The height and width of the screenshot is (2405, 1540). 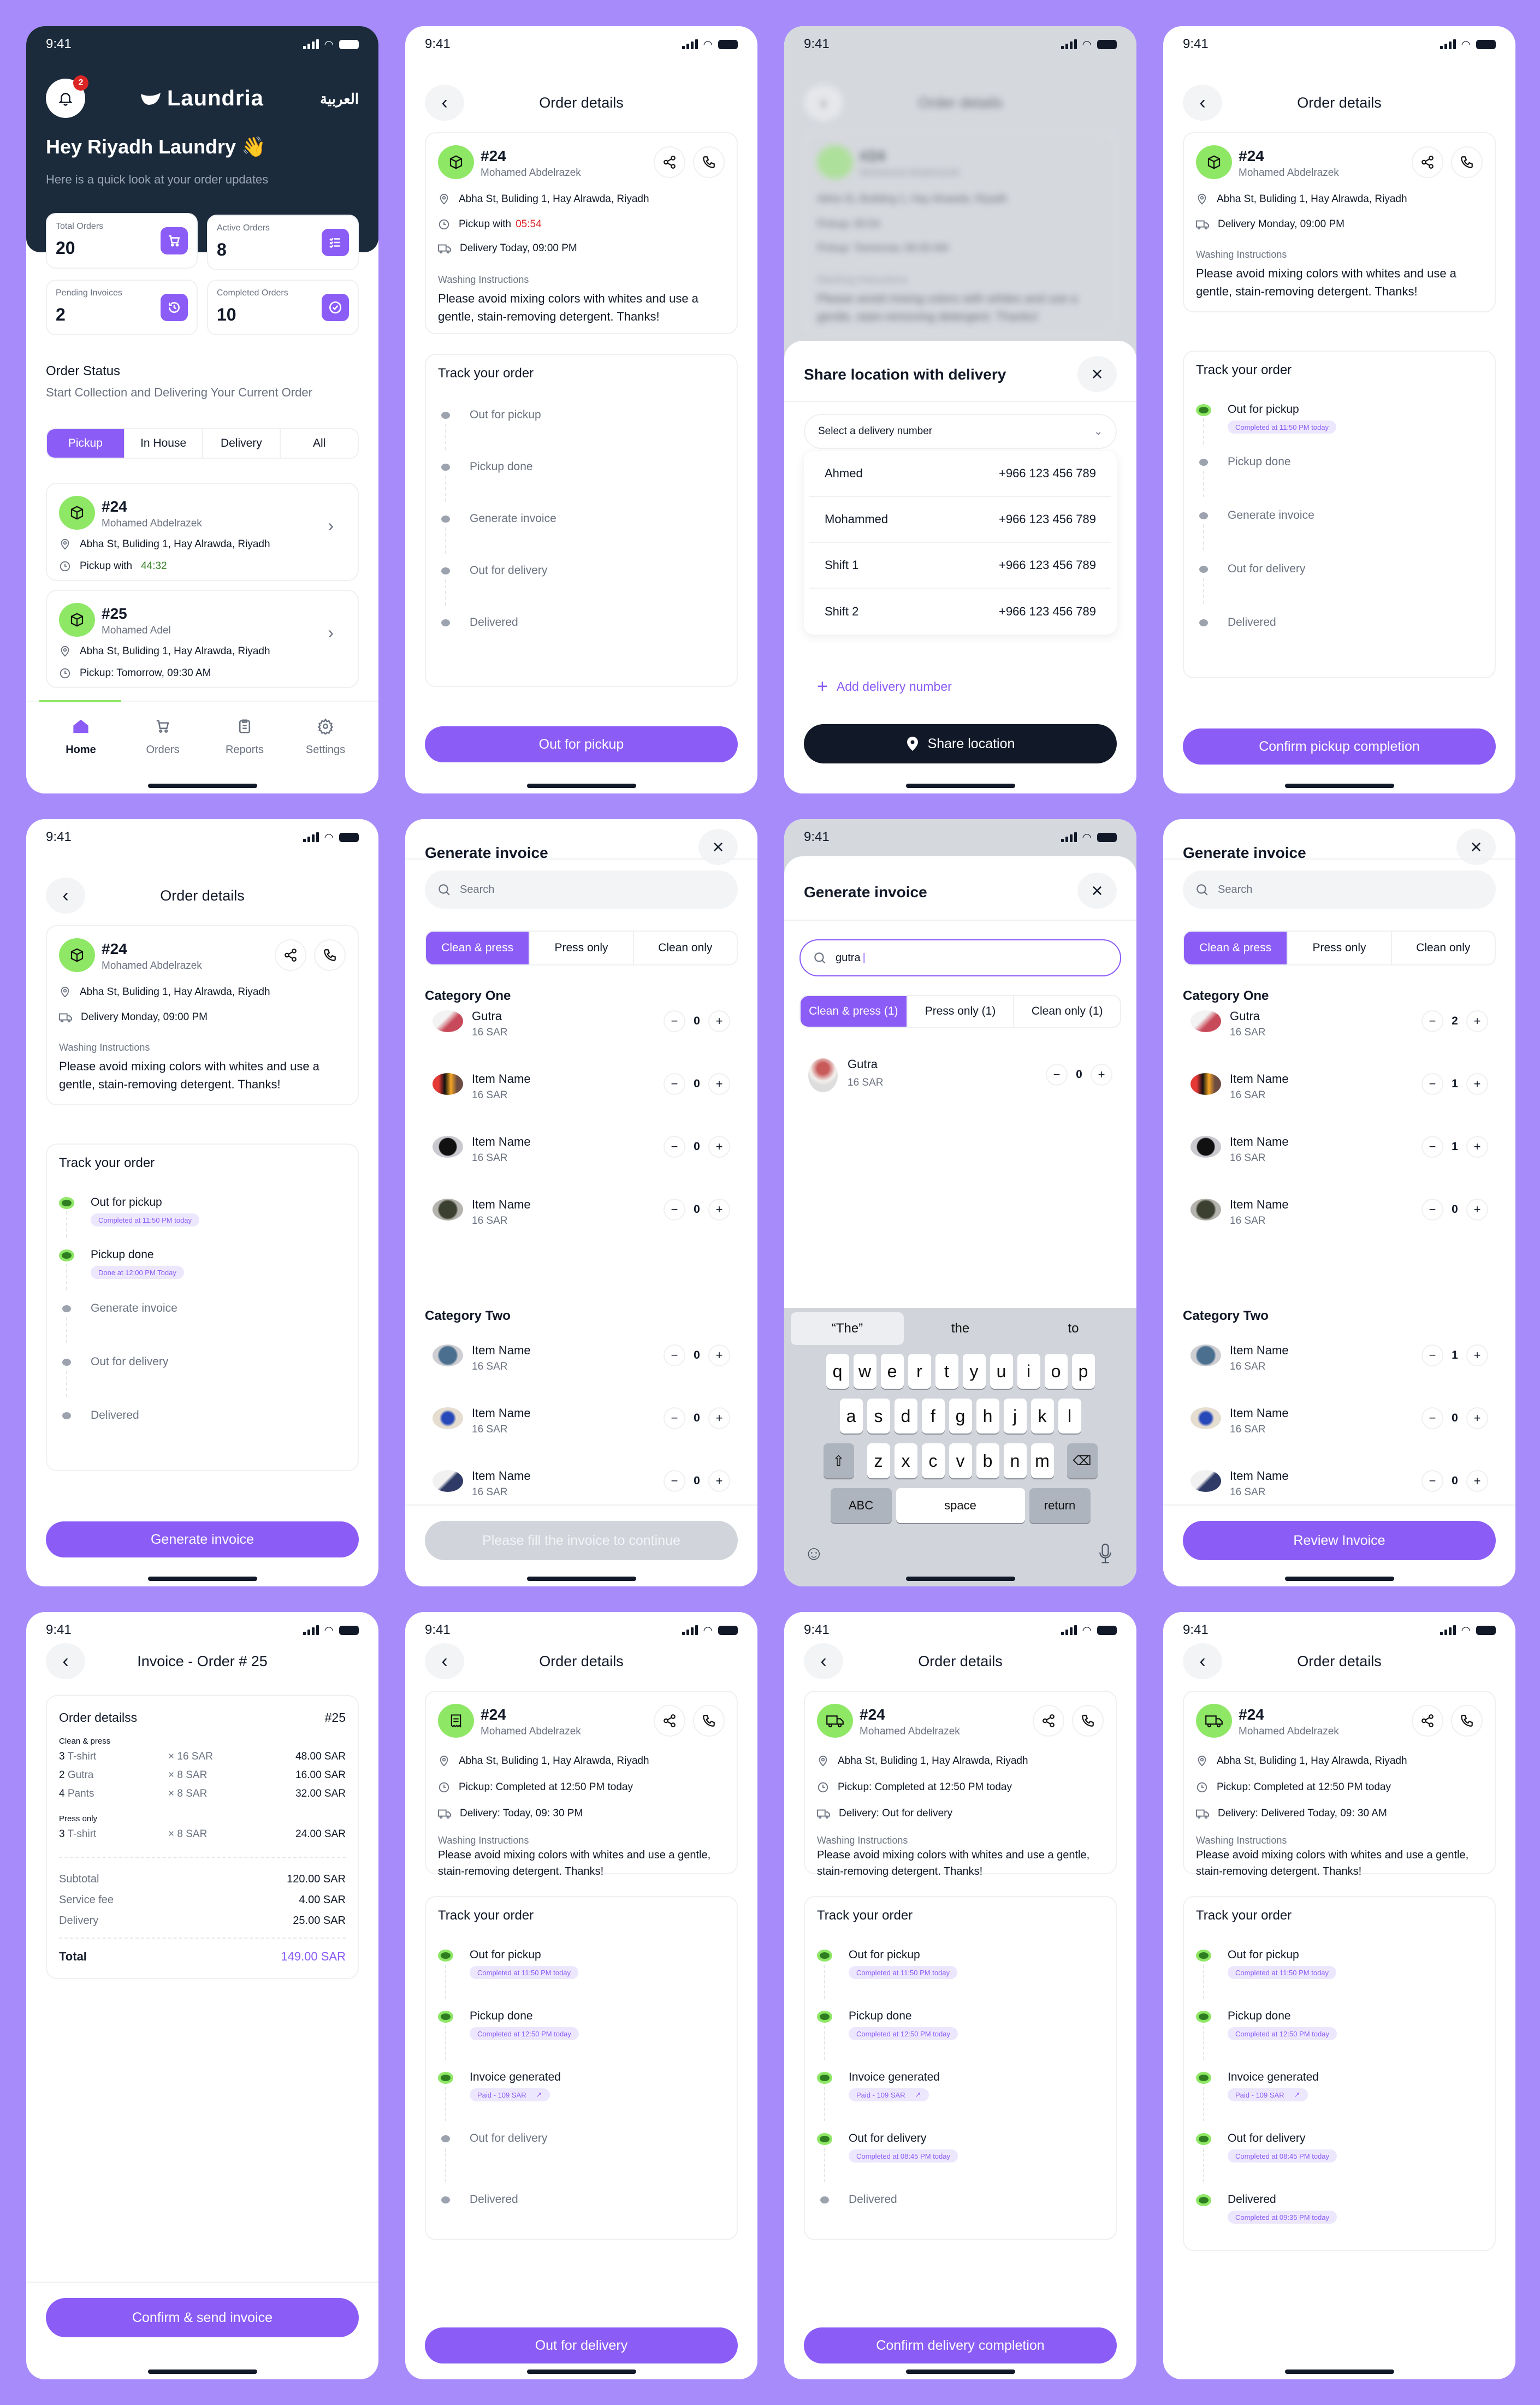 What do you see at coordinates (581, 2345) in the screenshot?
I see `primary-action-button: Out for delivery` at bounding box center [581, 2345].